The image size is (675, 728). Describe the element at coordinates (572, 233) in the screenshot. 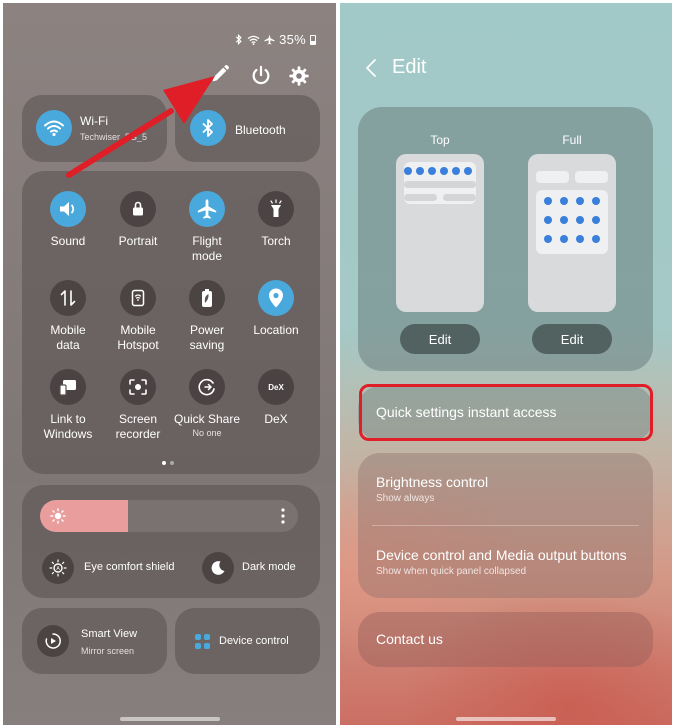

I see `layout-full-preview` at that location.